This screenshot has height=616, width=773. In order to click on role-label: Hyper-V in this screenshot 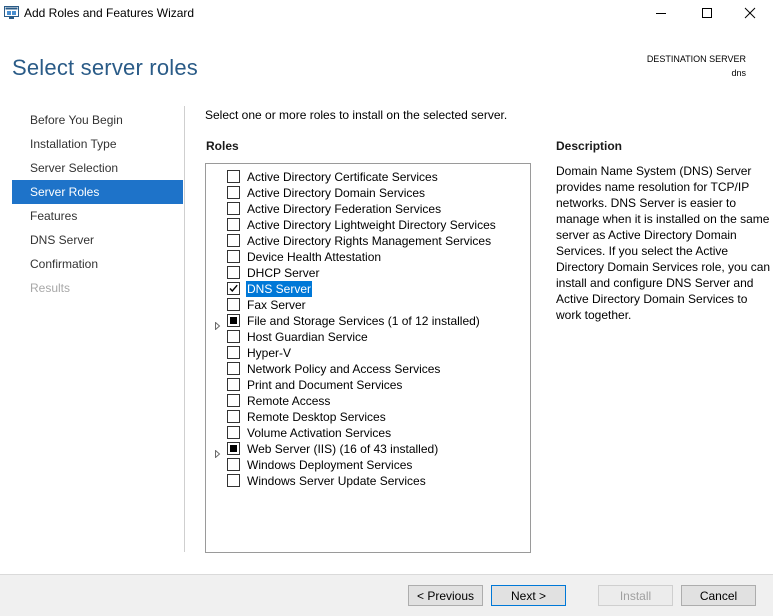, I will do `click(269, 353)`.